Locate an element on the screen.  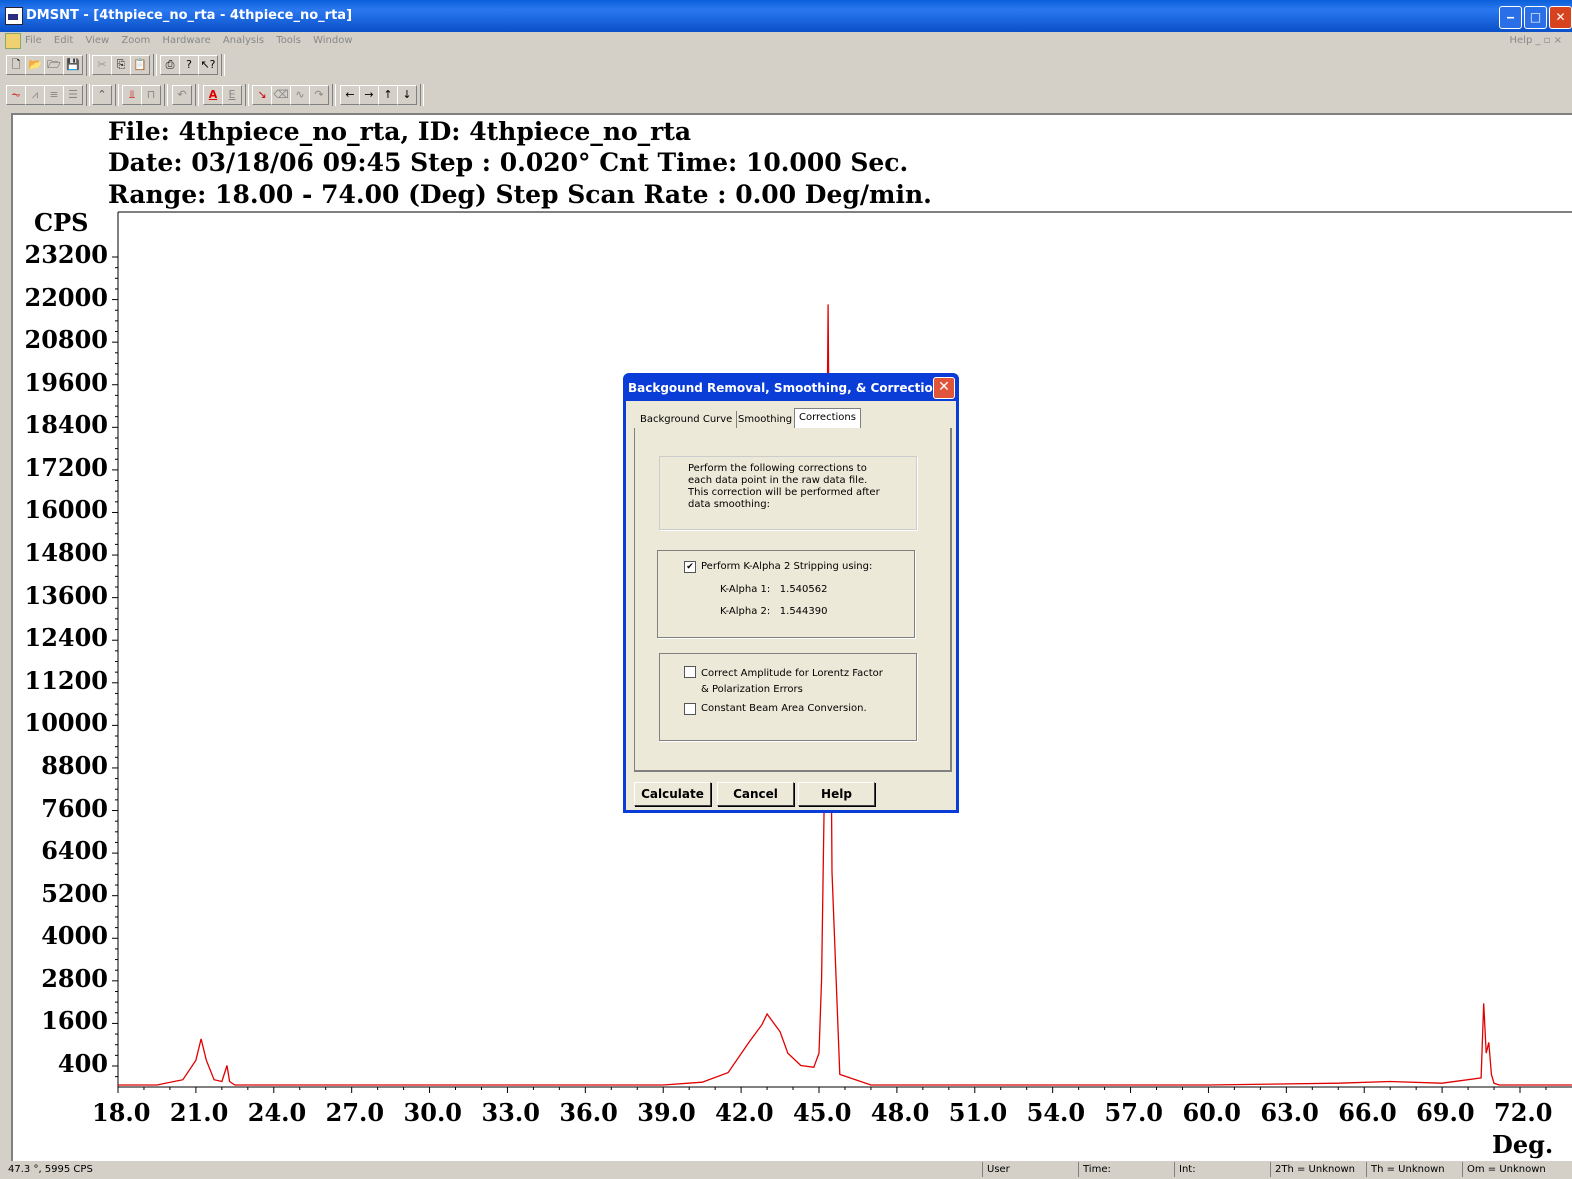
kalpha-stripping-checkbox: ✔ is located at coordinates (690, 567).